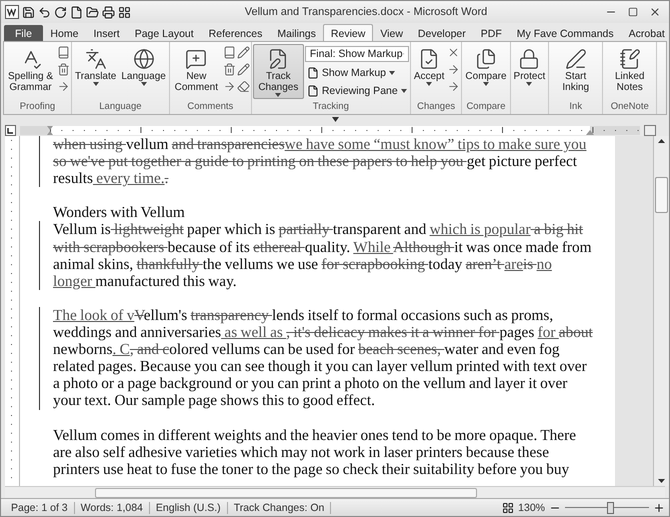 This screenshot has width=670, height=517. I want to click on undo-icon, so click(44, 12).